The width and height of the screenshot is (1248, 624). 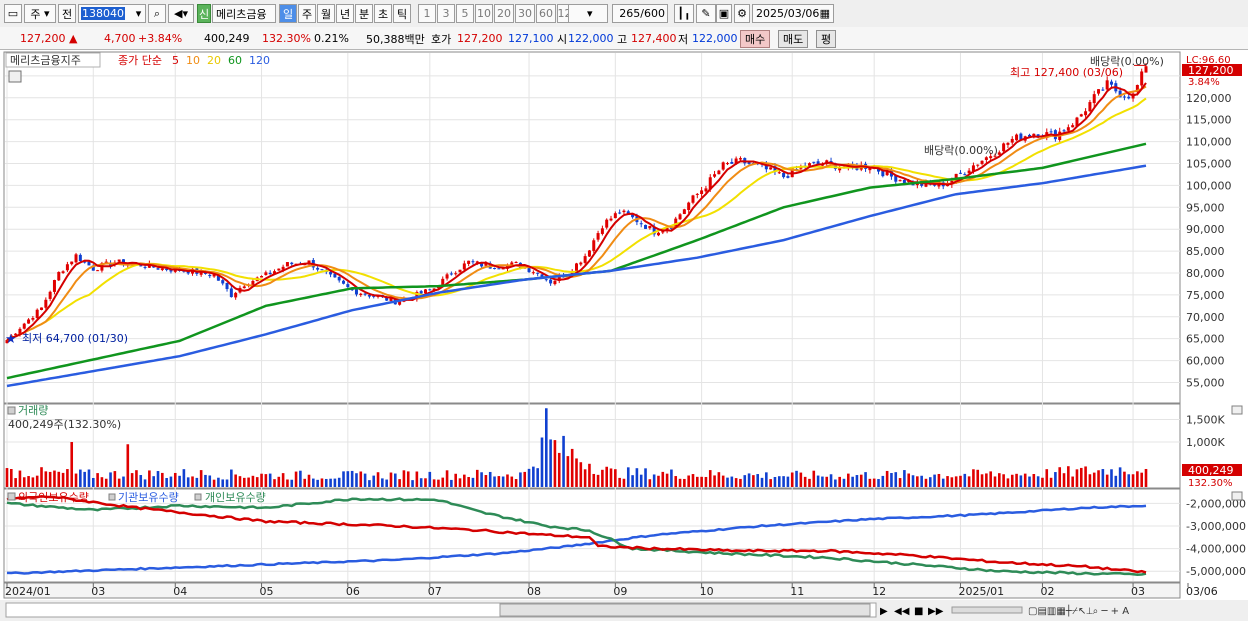 I want to click on minute-button-60: 60, so click(x=546, y=13).